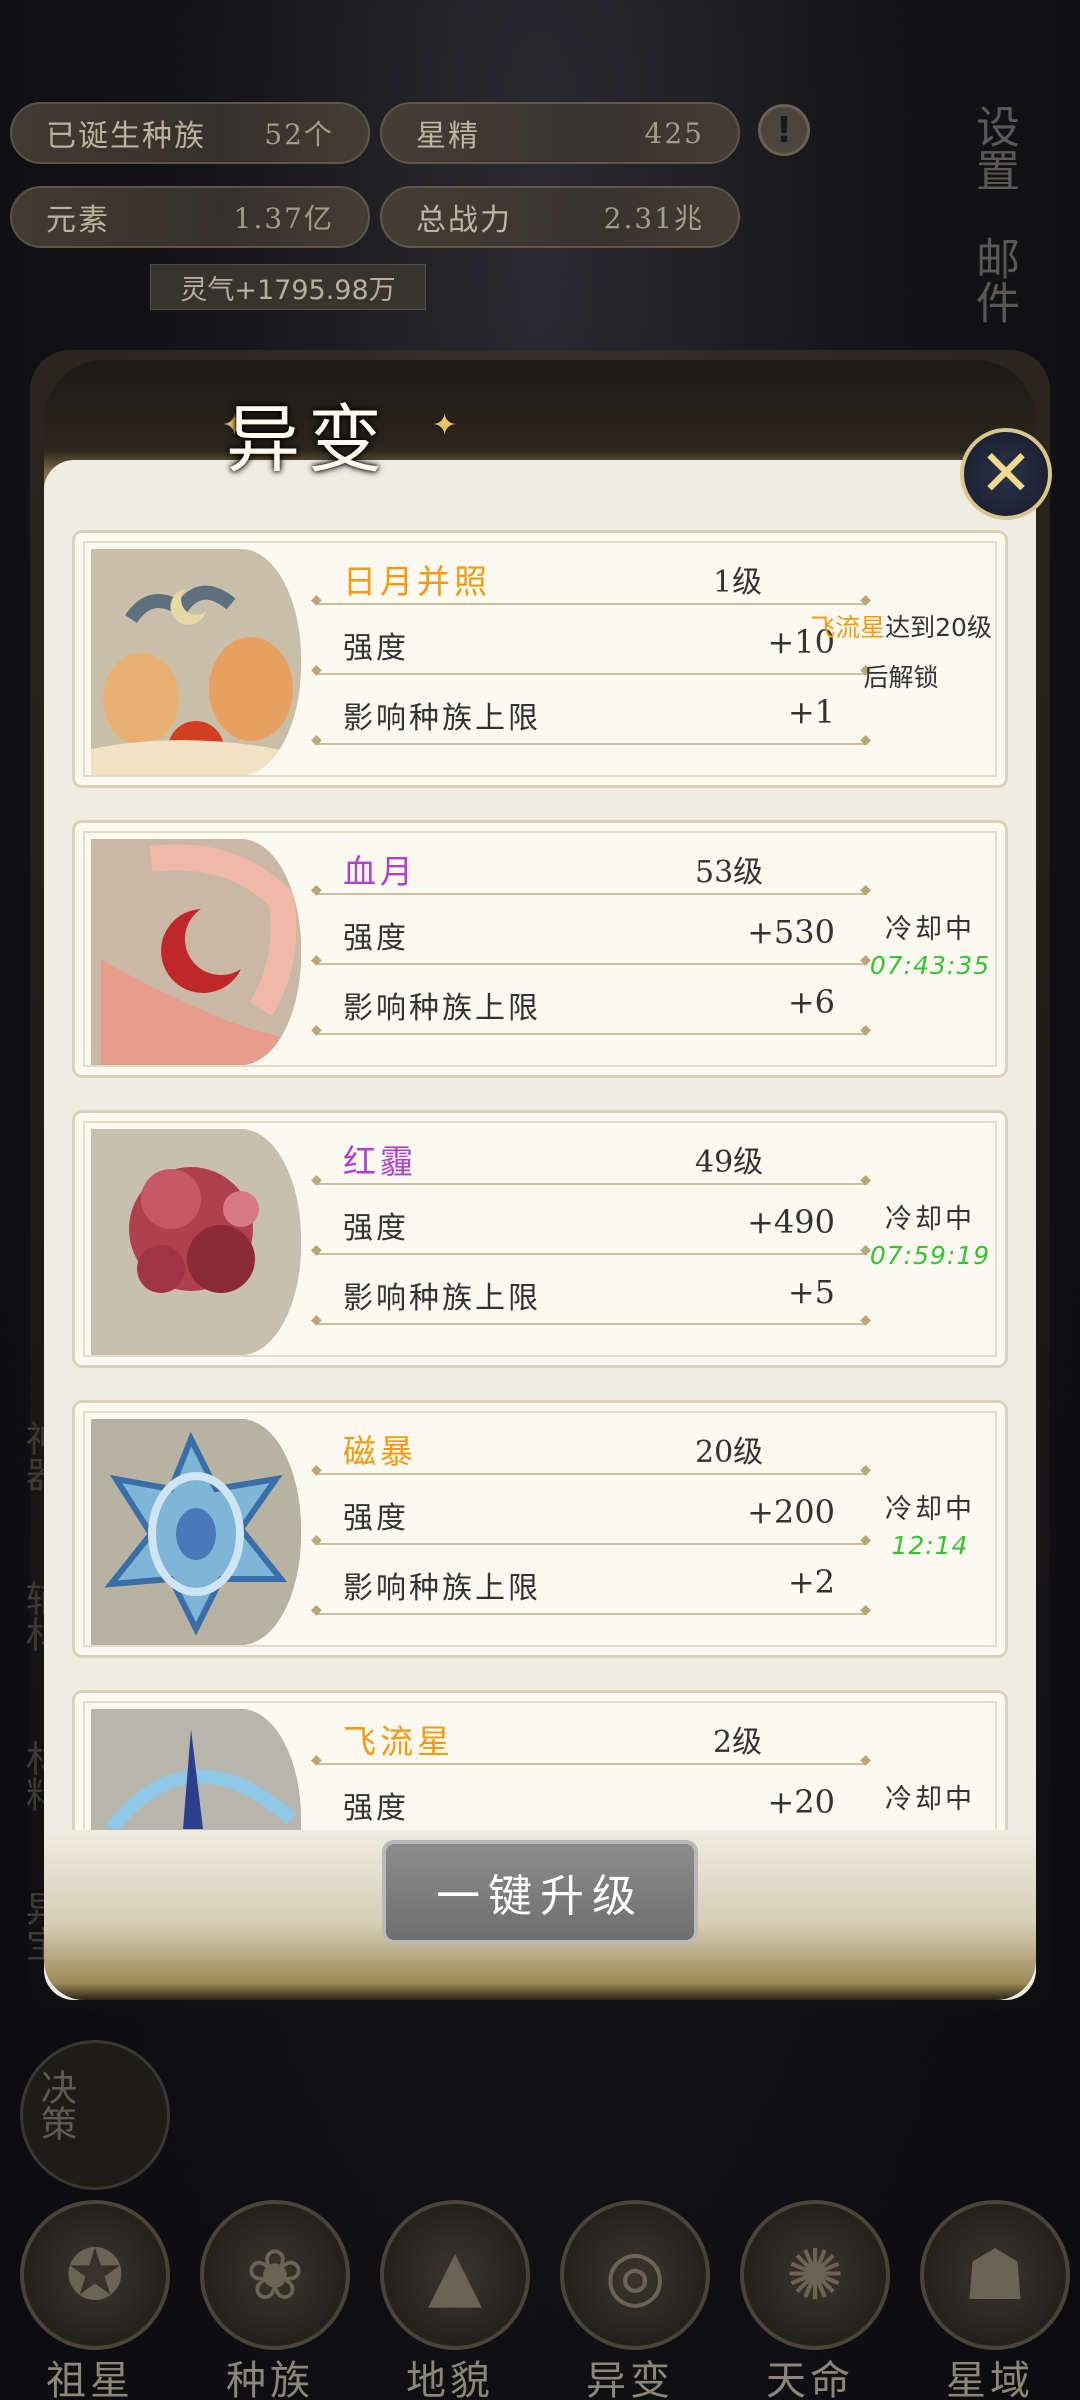 This screenshot has height=2400, width=1080. I want to click on total-power-label: 总战力, so click(464, 220).